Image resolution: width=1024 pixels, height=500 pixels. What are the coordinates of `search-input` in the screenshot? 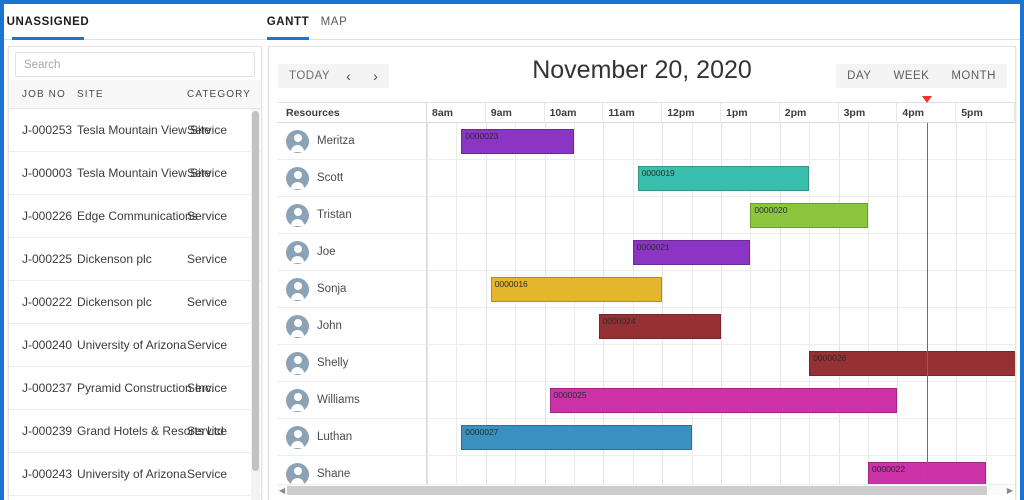 It's located at (135, 64).